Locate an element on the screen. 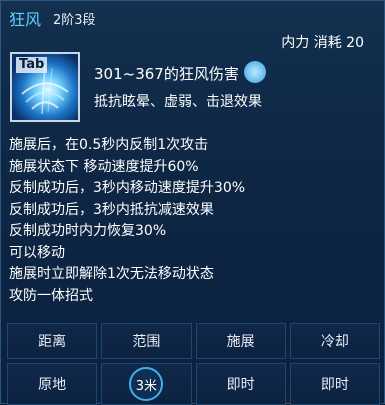  value-cast: 即时 is located at coordinates (240, 384).